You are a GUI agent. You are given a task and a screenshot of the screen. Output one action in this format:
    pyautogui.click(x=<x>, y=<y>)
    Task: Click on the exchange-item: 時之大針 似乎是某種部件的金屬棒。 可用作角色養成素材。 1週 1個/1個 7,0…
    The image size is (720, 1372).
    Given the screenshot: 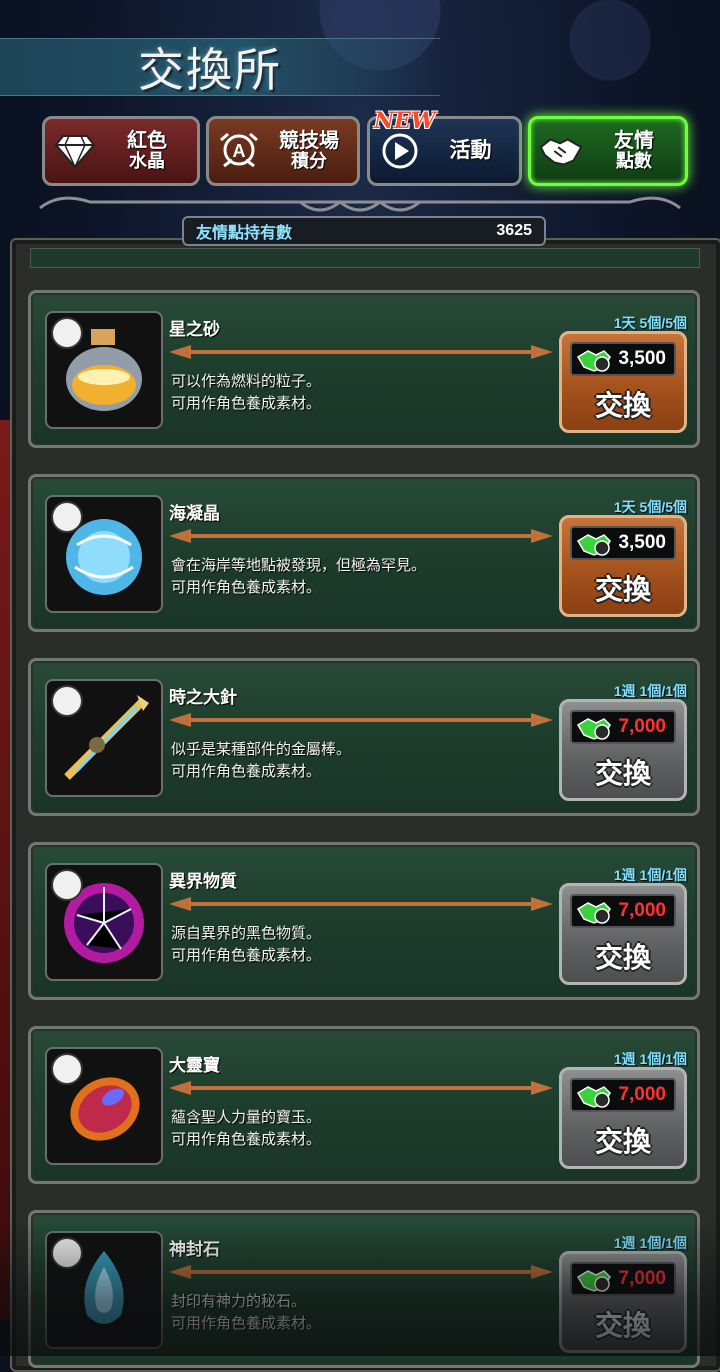 What is the action you would take?
    pyautogui.click(x=364, y=737)
    